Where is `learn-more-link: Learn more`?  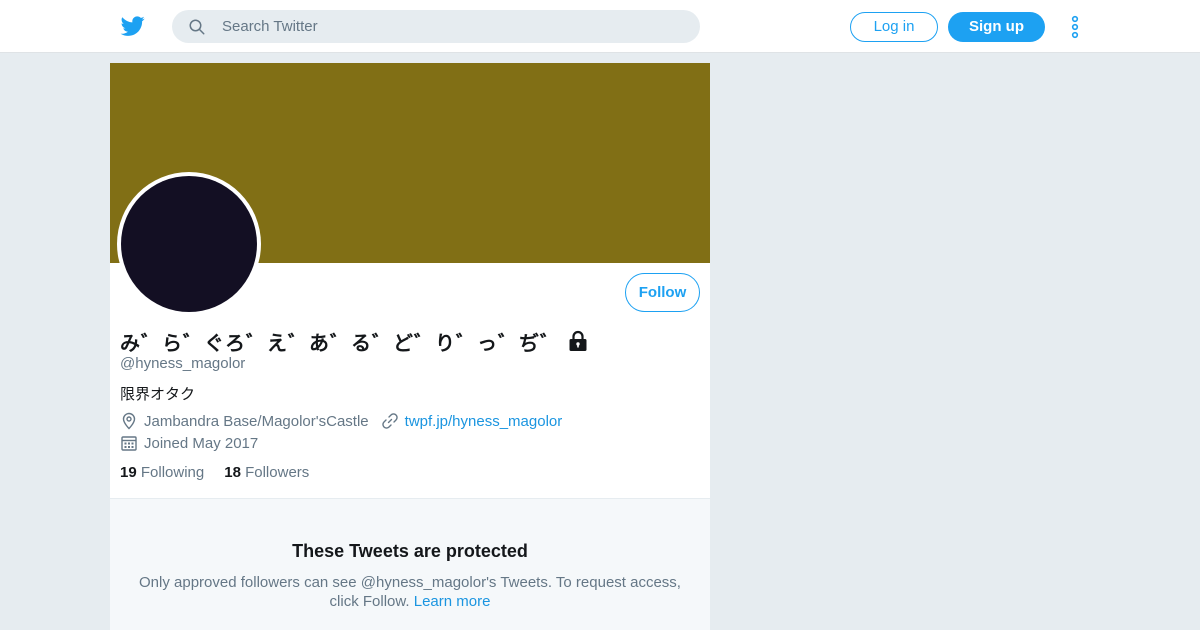 learn-more-link: Learn more is located at coordinates (452, 601).